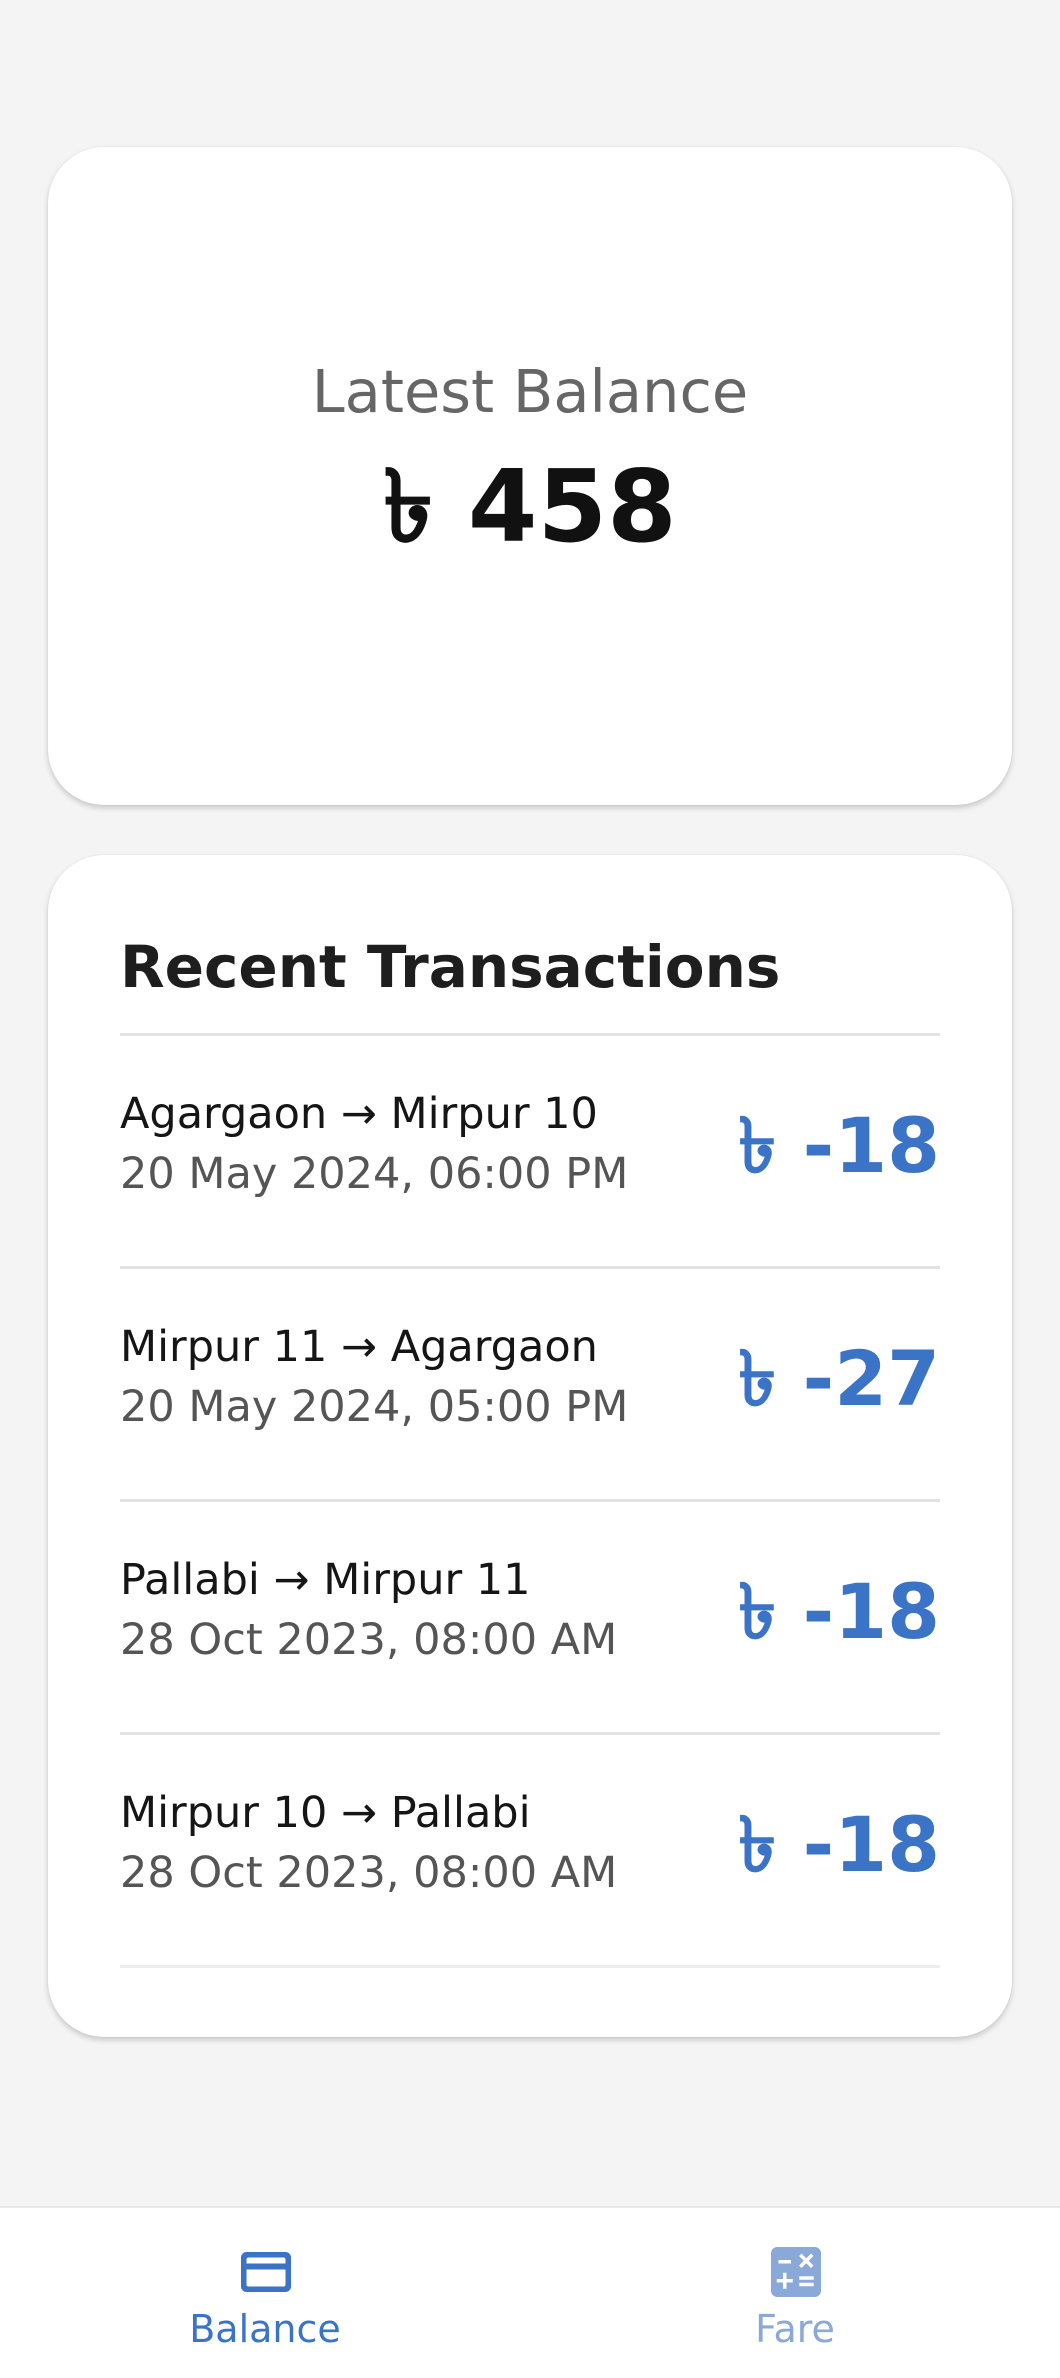 This screenshot has height=2378, width=1060. What do you see at coordinates (265, 2293) in the screenshot?
I see `nav-item-balance: Balance` at bounding box center [265, 2293].